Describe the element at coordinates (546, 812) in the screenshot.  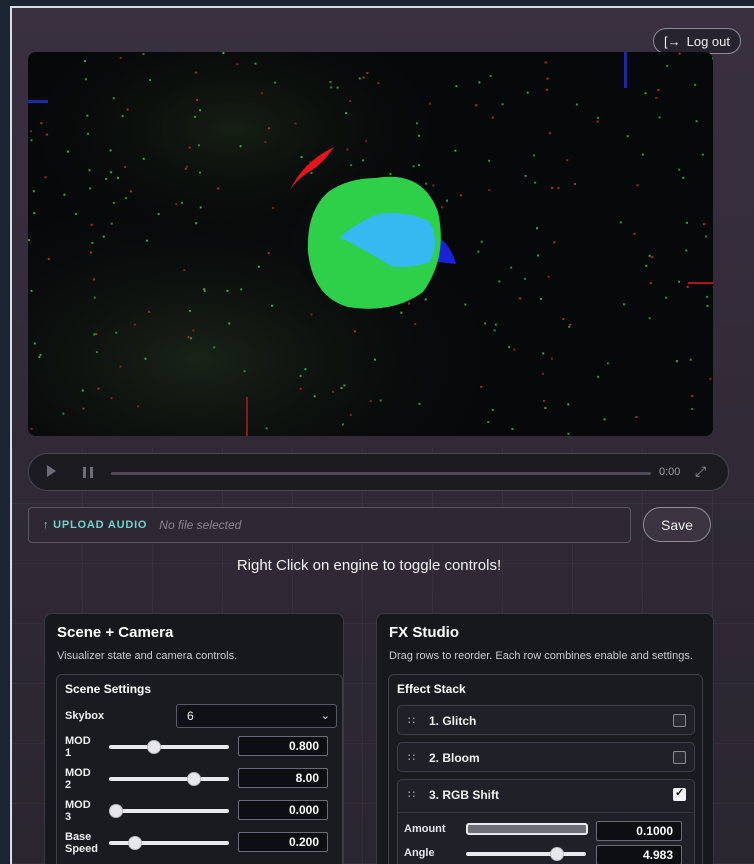
I see `divider` at that location.